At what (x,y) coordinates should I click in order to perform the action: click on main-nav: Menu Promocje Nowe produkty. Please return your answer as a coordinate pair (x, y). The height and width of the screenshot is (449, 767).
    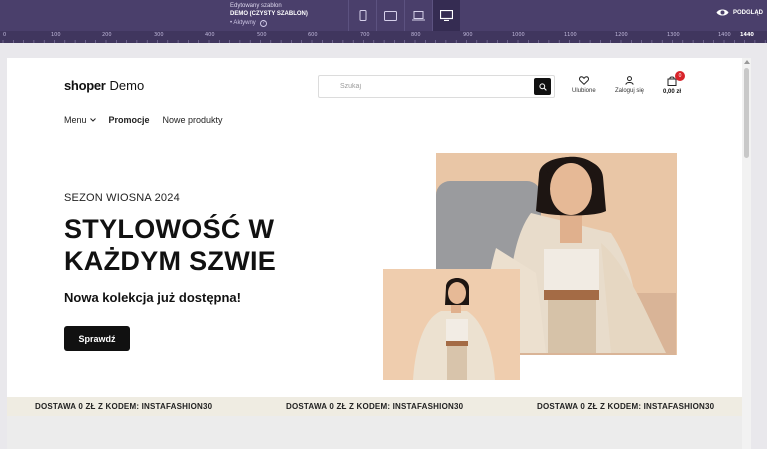
    Looking at the image, I should click on (143, 120).